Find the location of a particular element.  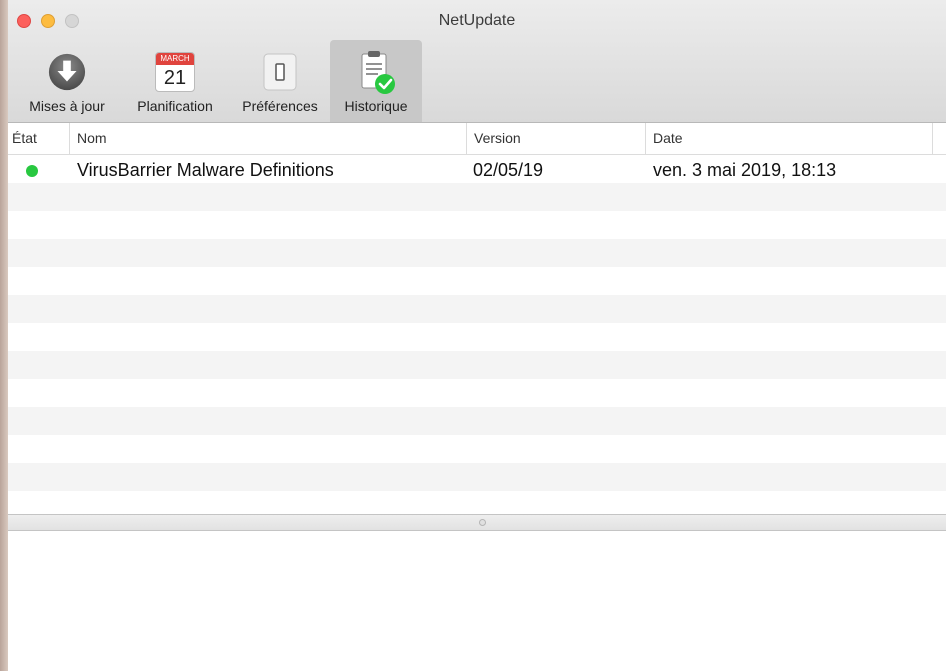

window-title: NetUpdate is located at coordinates (477, 20).